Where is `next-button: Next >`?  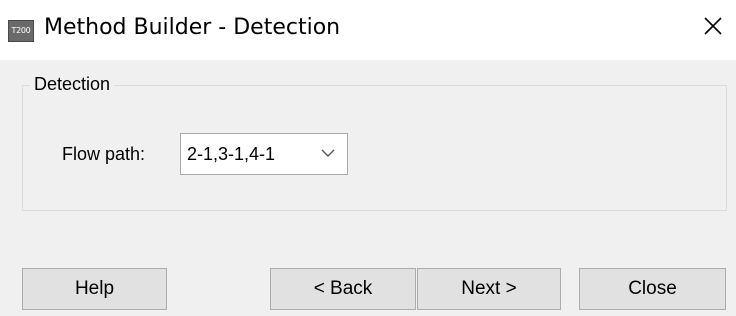 next-button: Next > is located at coordinates (489, 289).